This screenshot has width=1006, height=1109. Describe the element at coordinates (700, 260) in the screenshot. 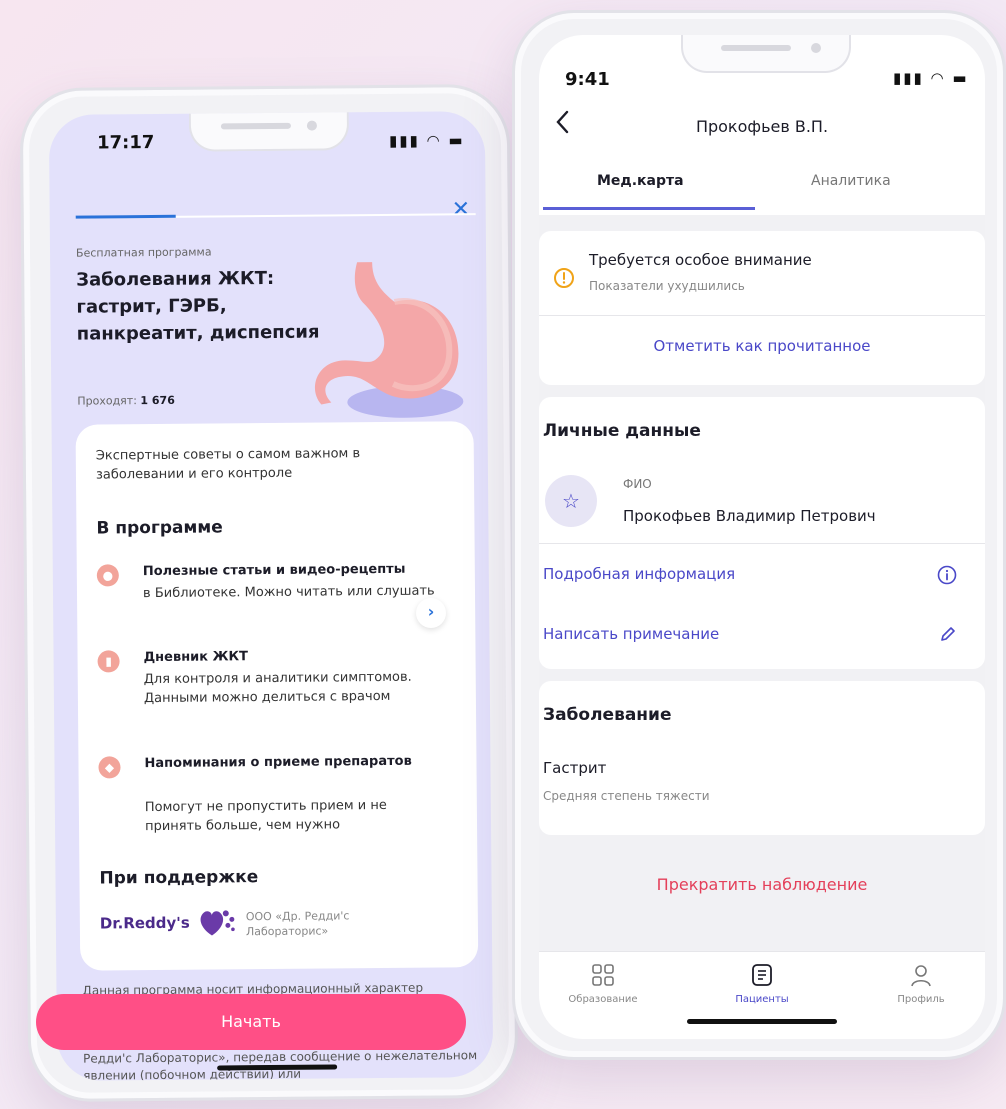

I see `alert-title: Требуется особое внимание` at that location.